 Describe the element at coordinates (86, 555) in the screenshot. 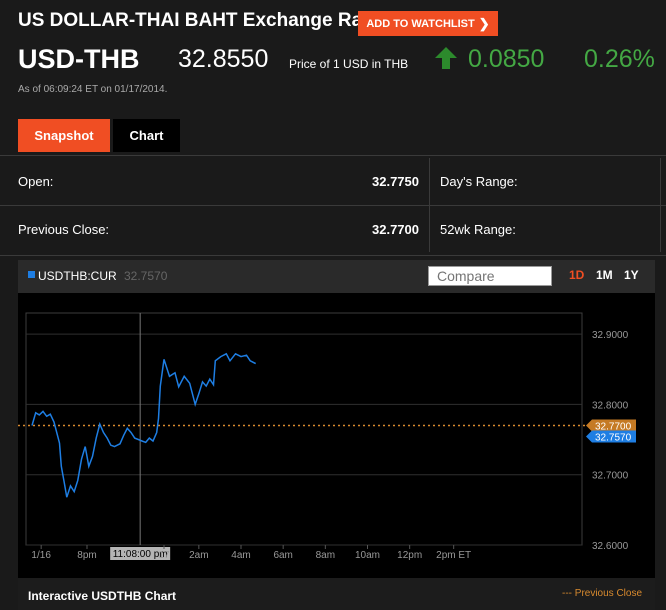

I see `x-tick-label: 8pm` at that location.